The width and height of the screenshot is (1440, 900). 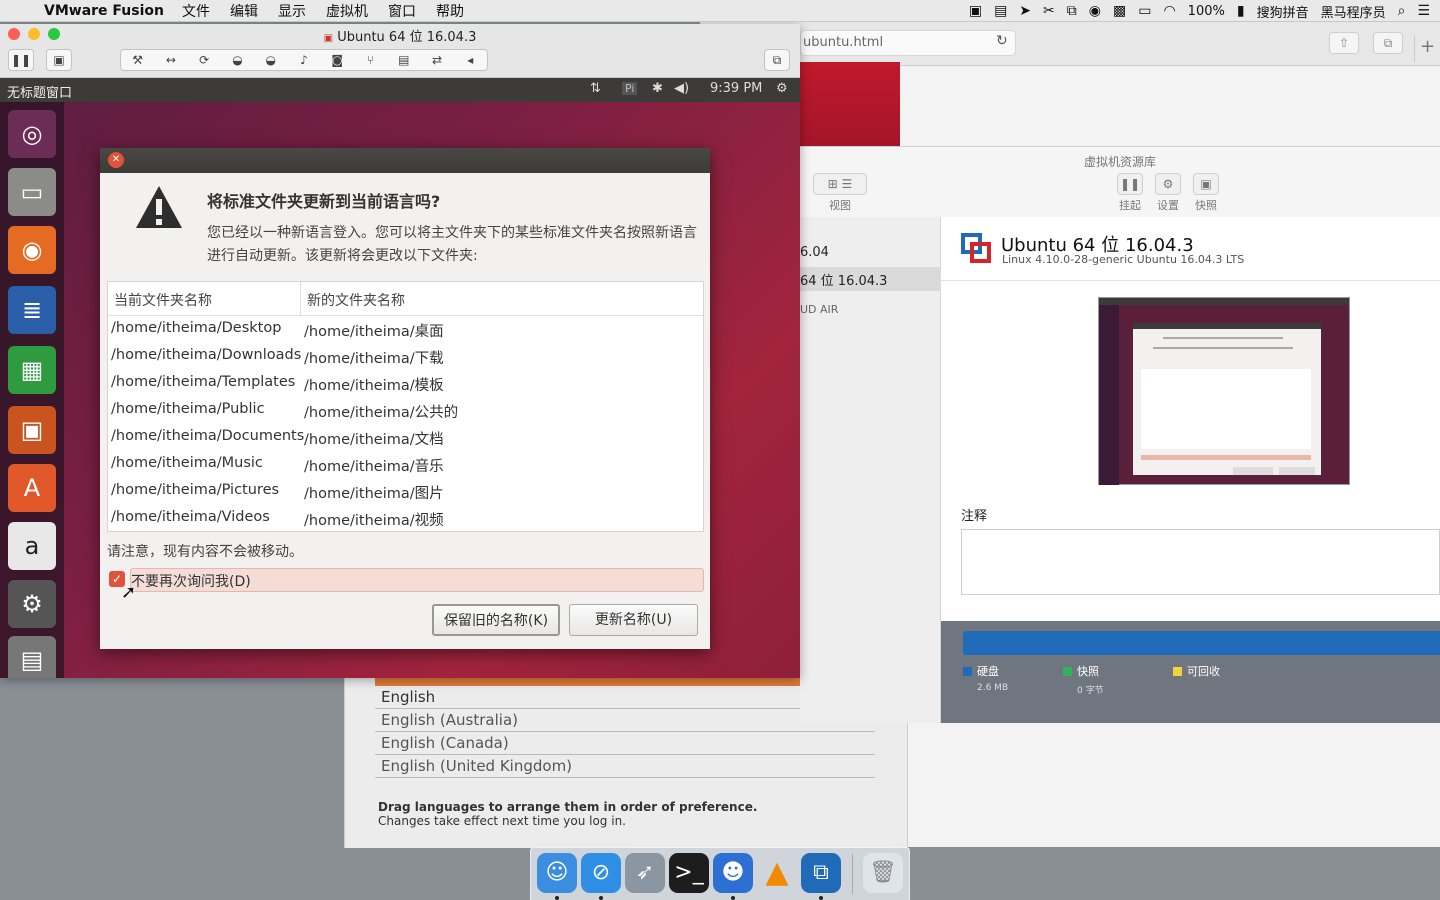 I want to click on dont-ask-label: 不要再次询问我(D), so click(x=191, y=582).